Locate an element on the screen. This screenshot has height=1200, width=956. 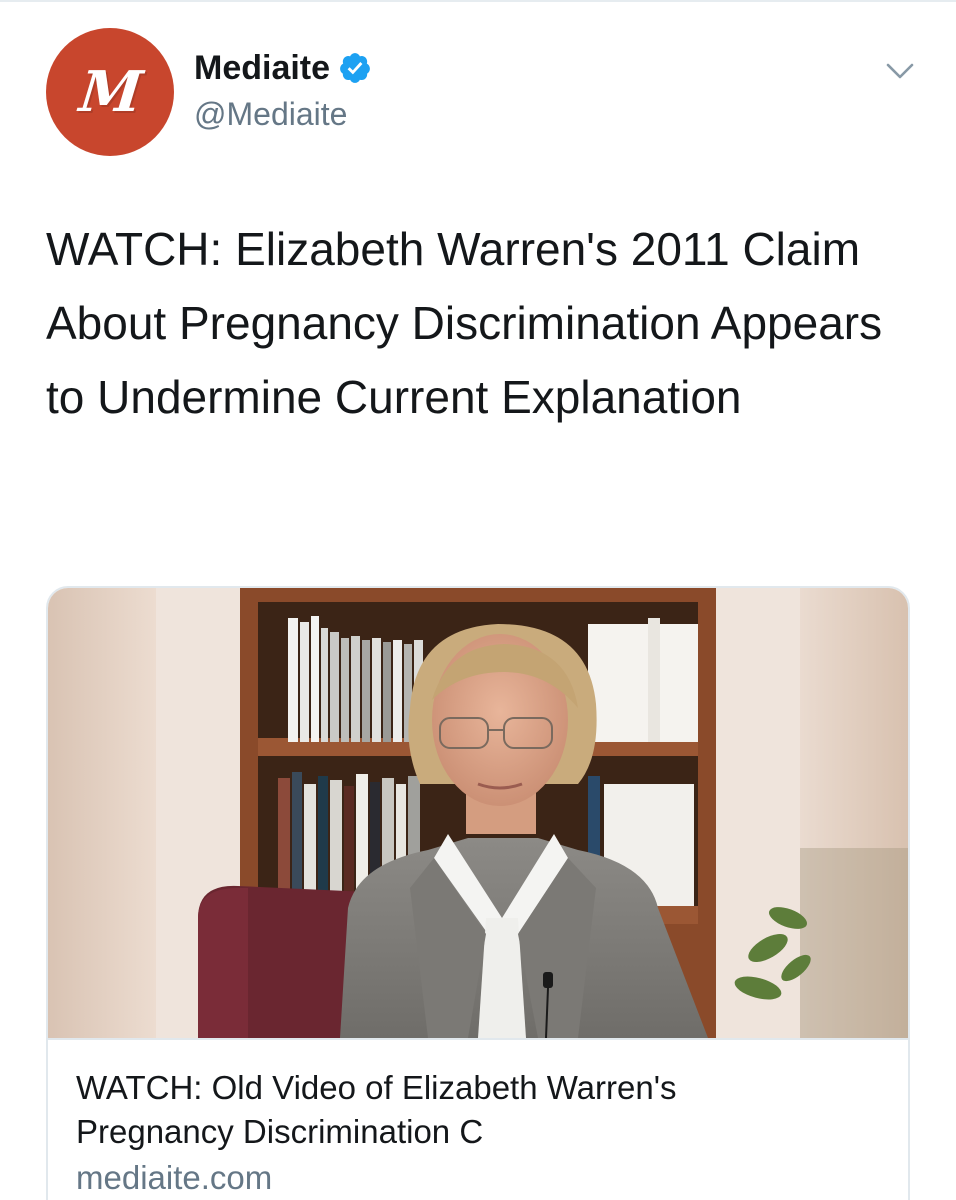
chevron-down-icon is located at coordinates (900, 71).